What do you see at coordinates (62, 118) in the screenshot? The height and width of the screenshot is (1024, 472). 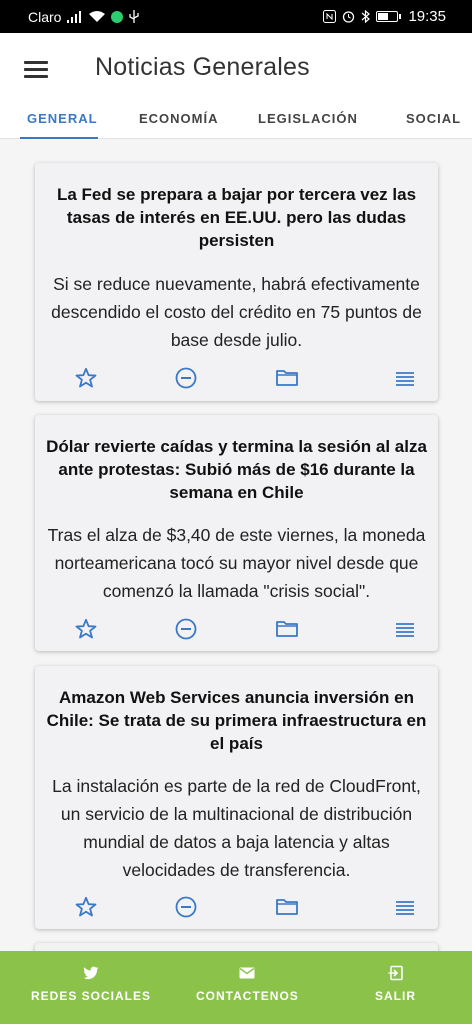 I see `tab-general: GENERAL` at bounding box center [62, 118].